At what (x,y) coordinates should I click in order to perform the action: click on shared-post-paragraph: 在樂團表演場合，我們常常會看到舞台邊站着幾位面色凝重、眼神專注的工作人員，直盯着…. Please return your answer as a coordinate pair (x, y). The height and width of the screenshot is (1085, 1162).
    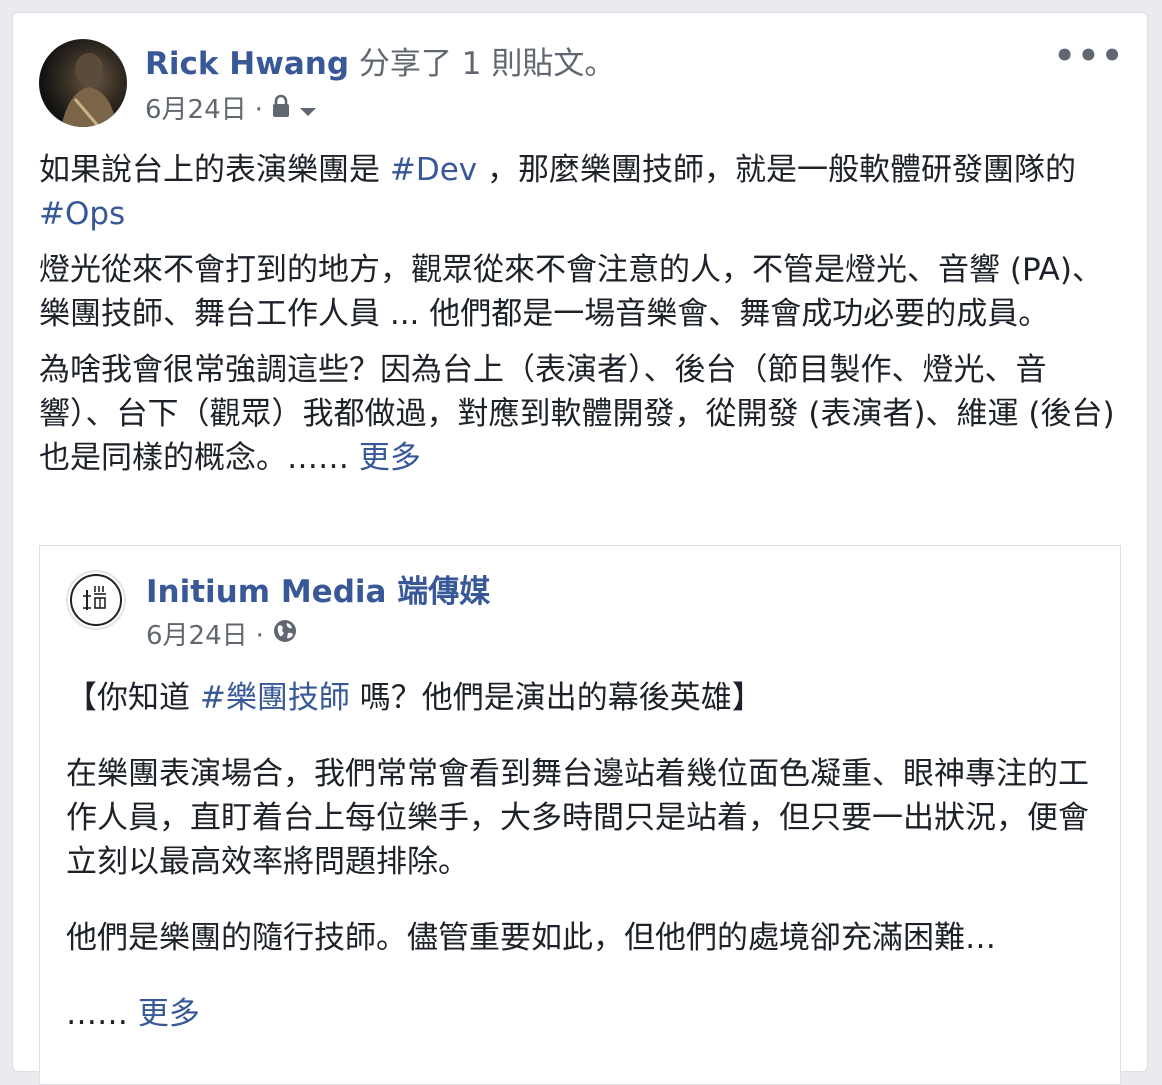
    Looking at the image, I should click on (577, 818).